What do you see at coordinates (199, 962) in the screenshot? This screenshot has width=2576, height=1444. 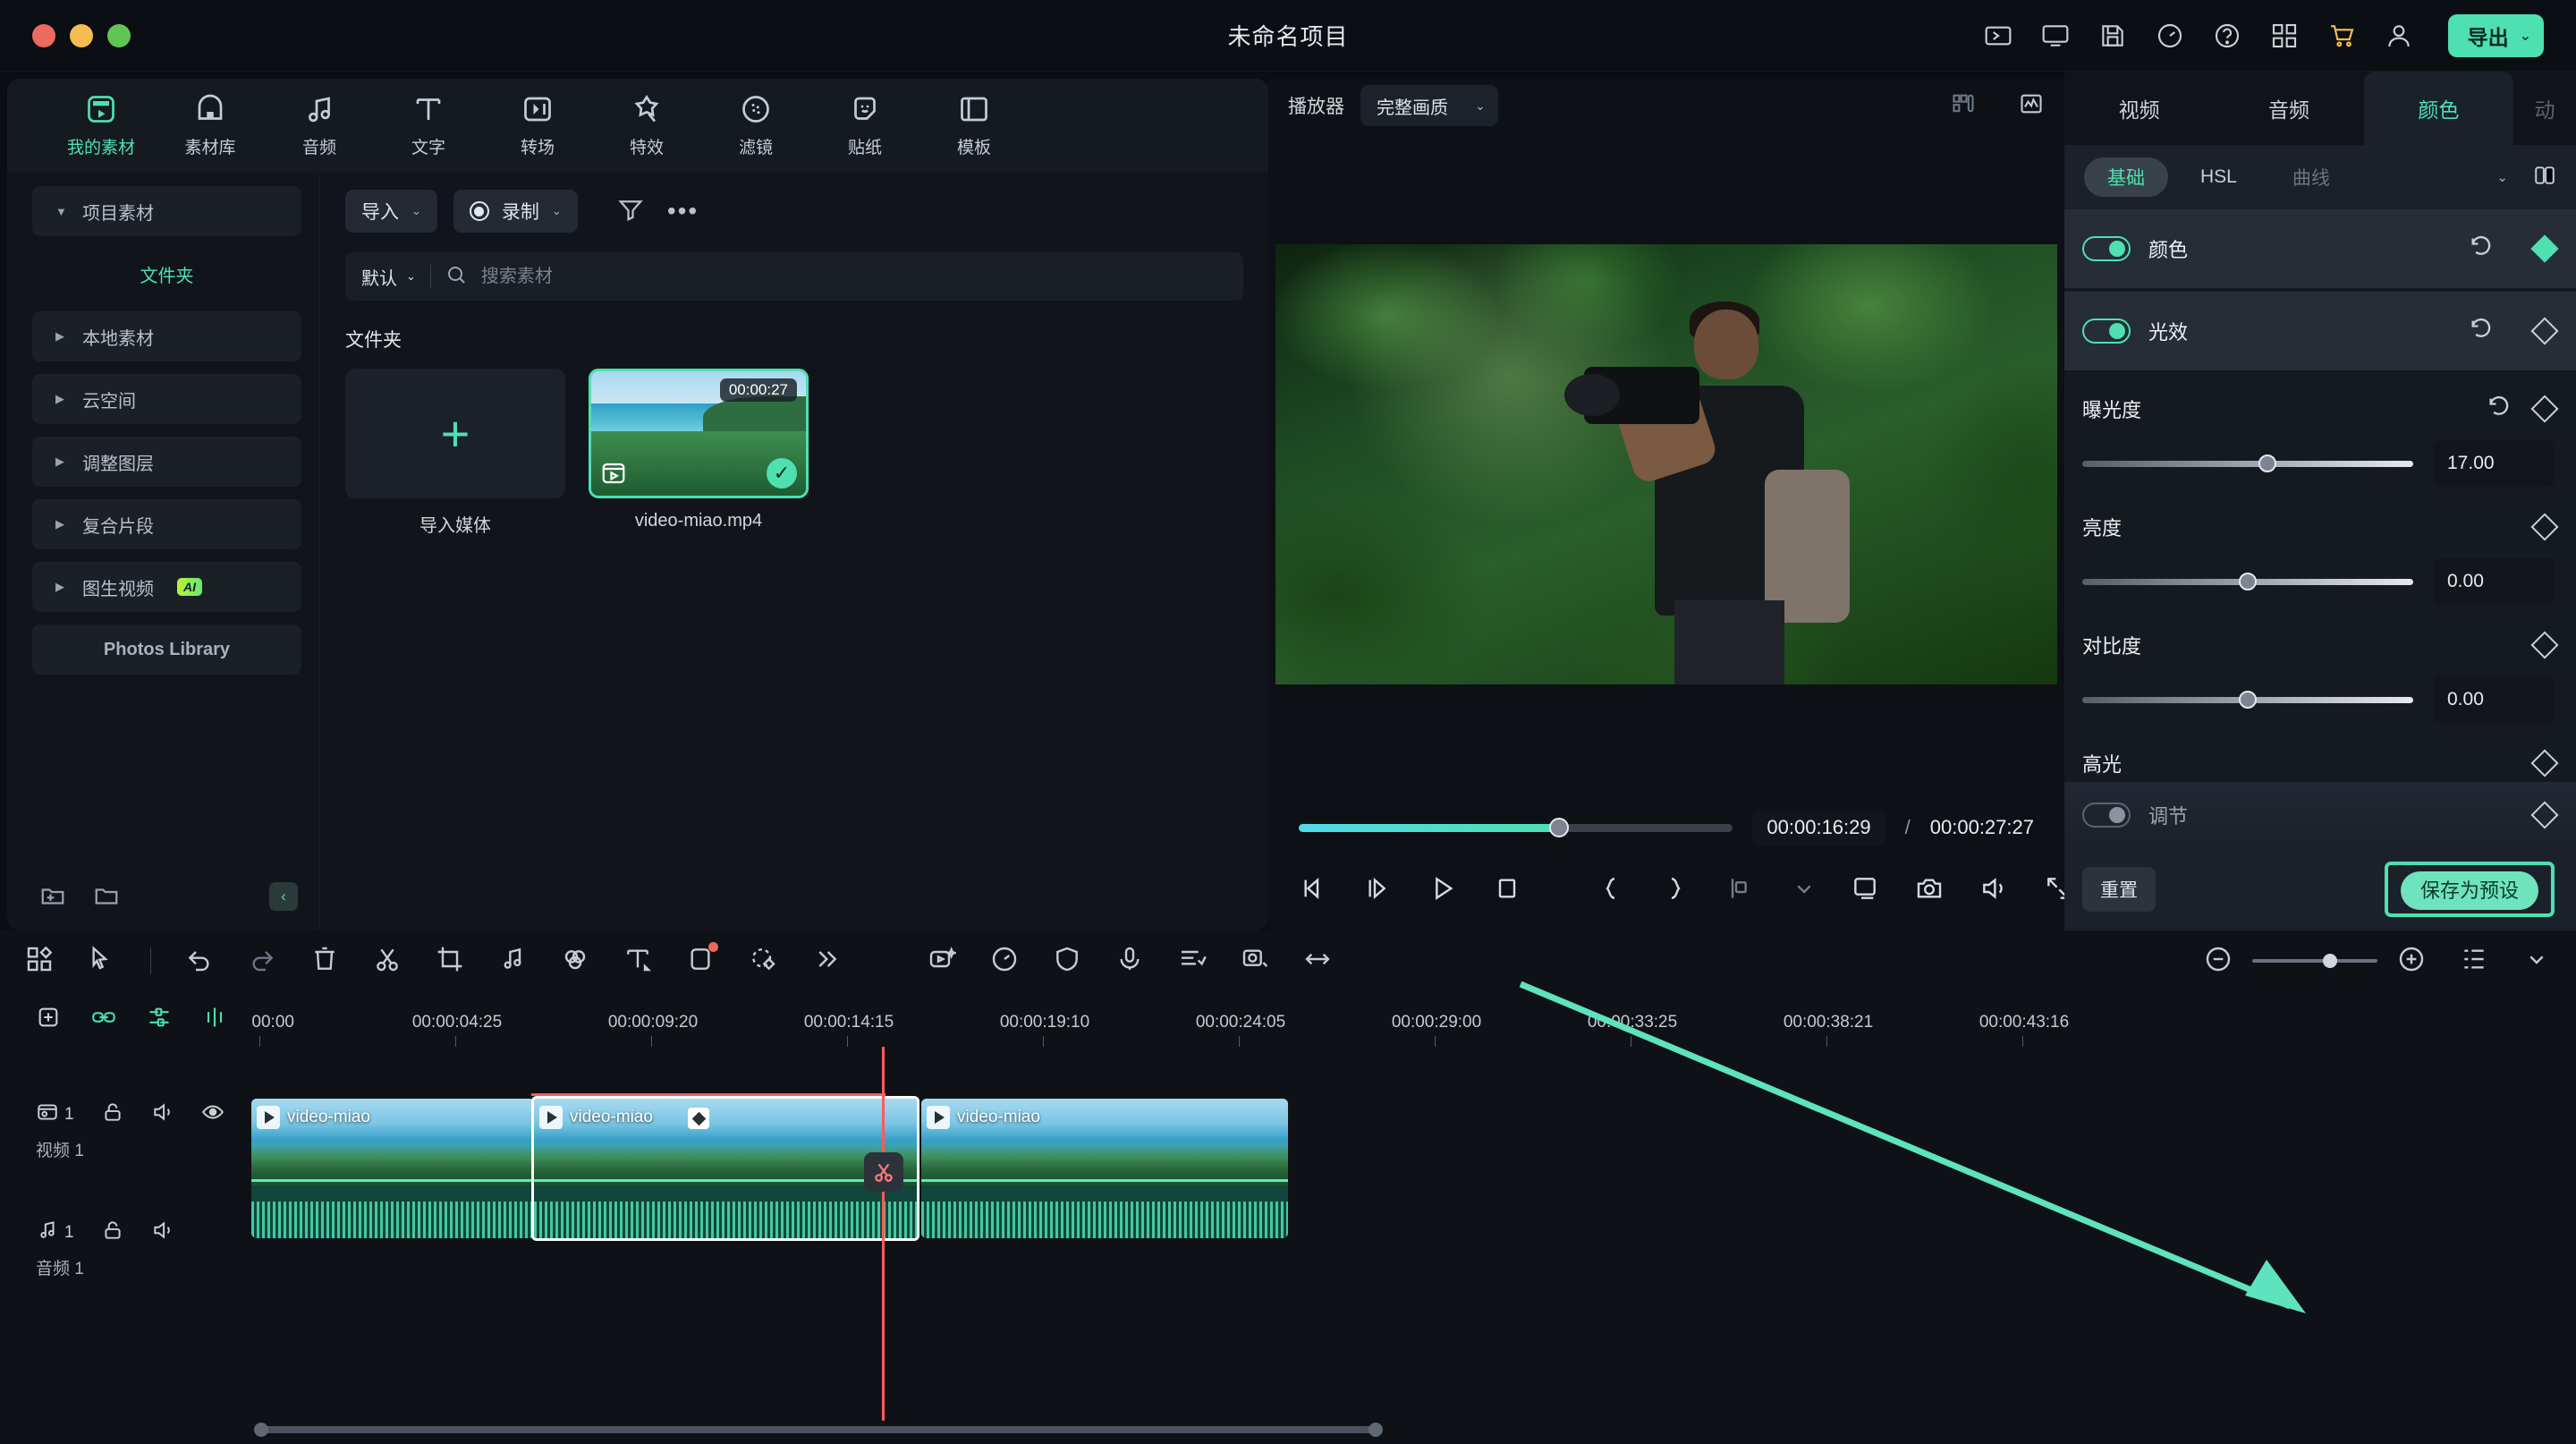 I see `undo-icon` at bounding box center [199, 962].